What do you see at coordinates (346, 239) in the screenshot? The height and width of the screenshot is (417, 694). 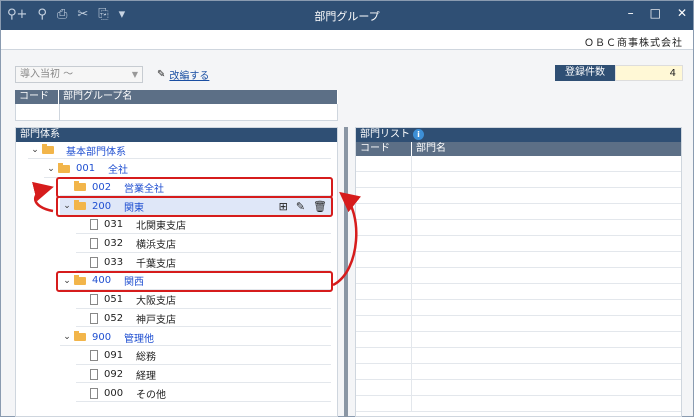 I see `arrow-right` at bounding box center [346, 239].